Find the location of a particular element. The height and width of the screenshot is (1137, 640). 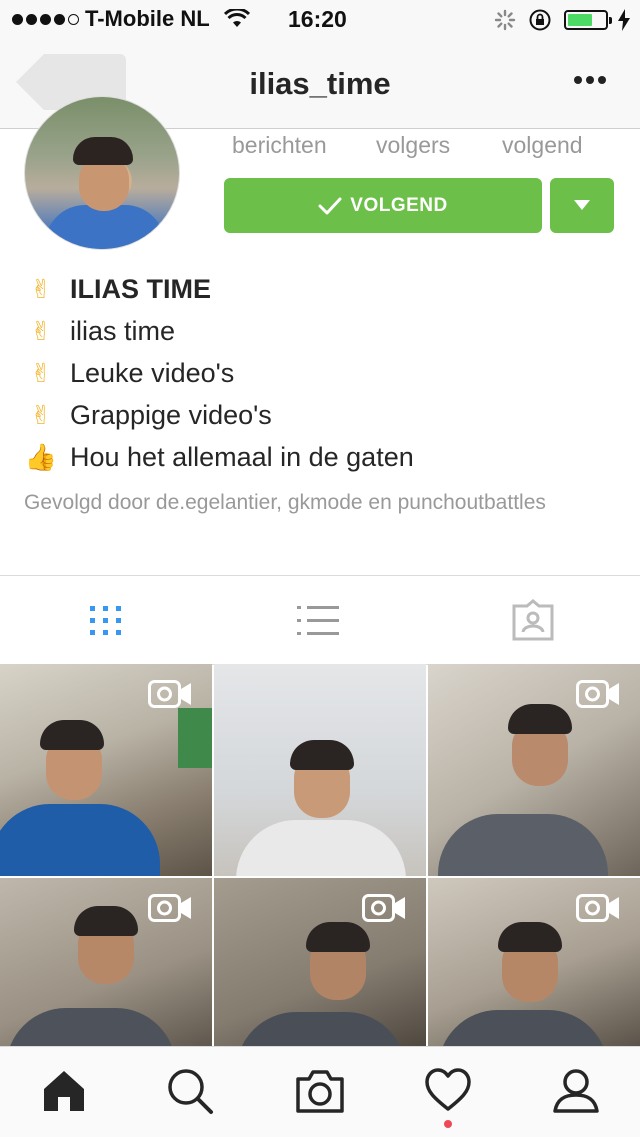

status-bar: T-Mobile NL 16:20 is located at coordinates (320, 20).